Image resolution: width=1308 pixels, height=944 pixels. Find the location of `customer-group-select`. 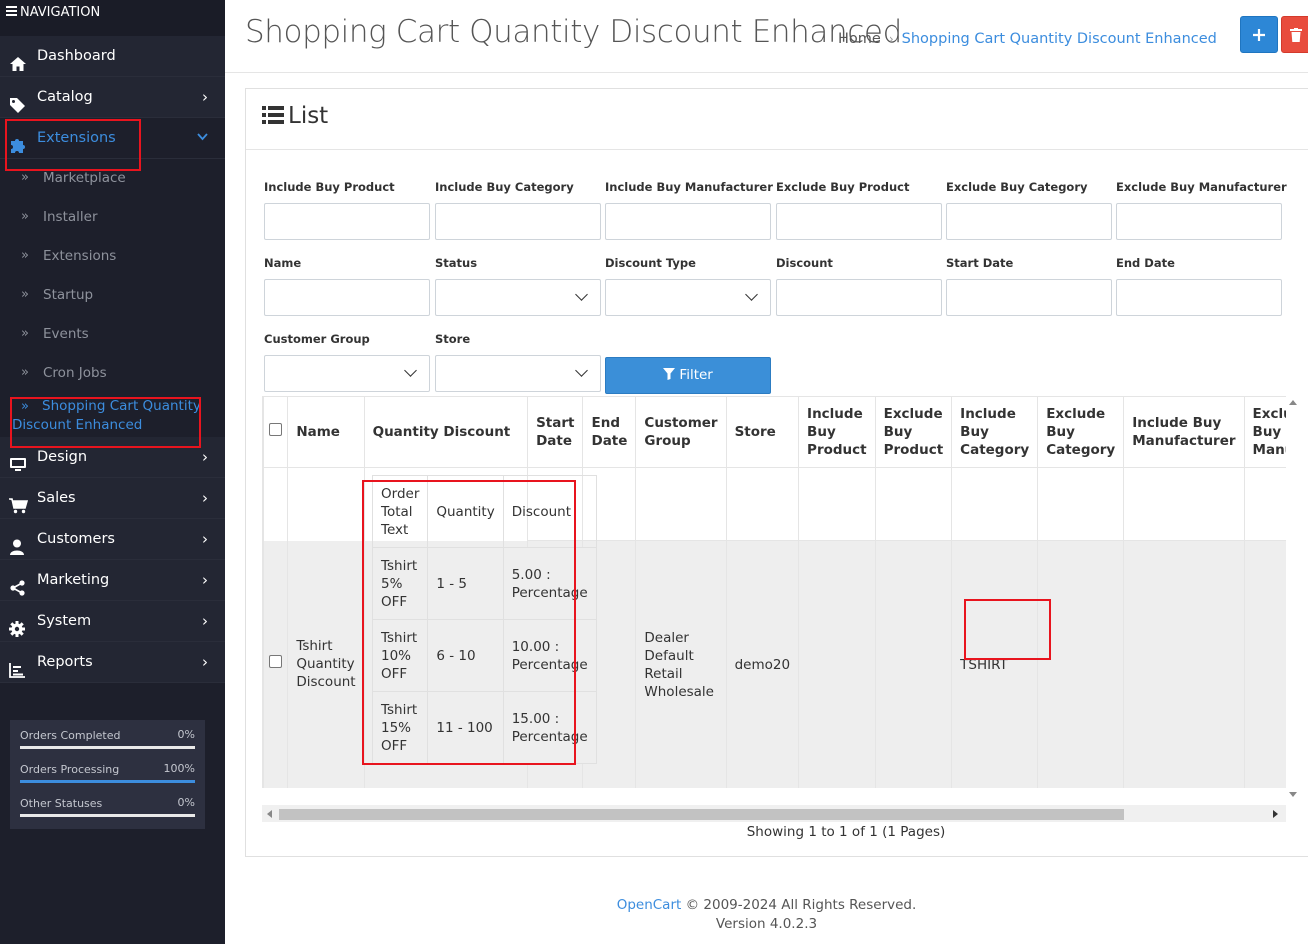

customer-group-select is located at coordinates (347, 373).